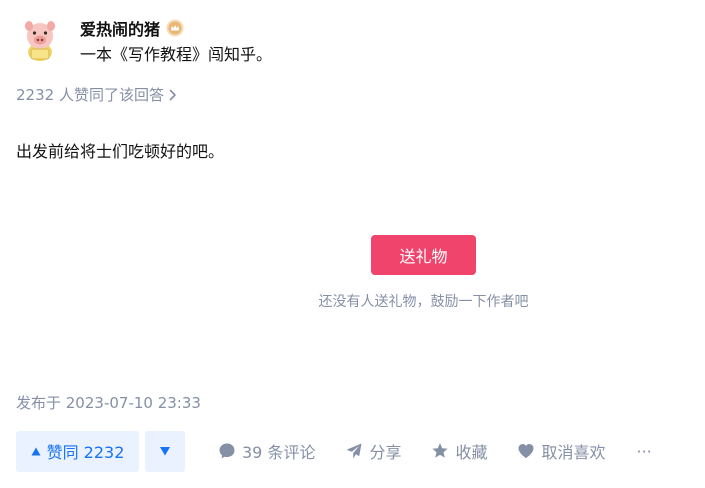 This screenshot has width=705, height=488. I want to click on publish-time: 发布于 2023-07-10 23:33, so click(108, 402).